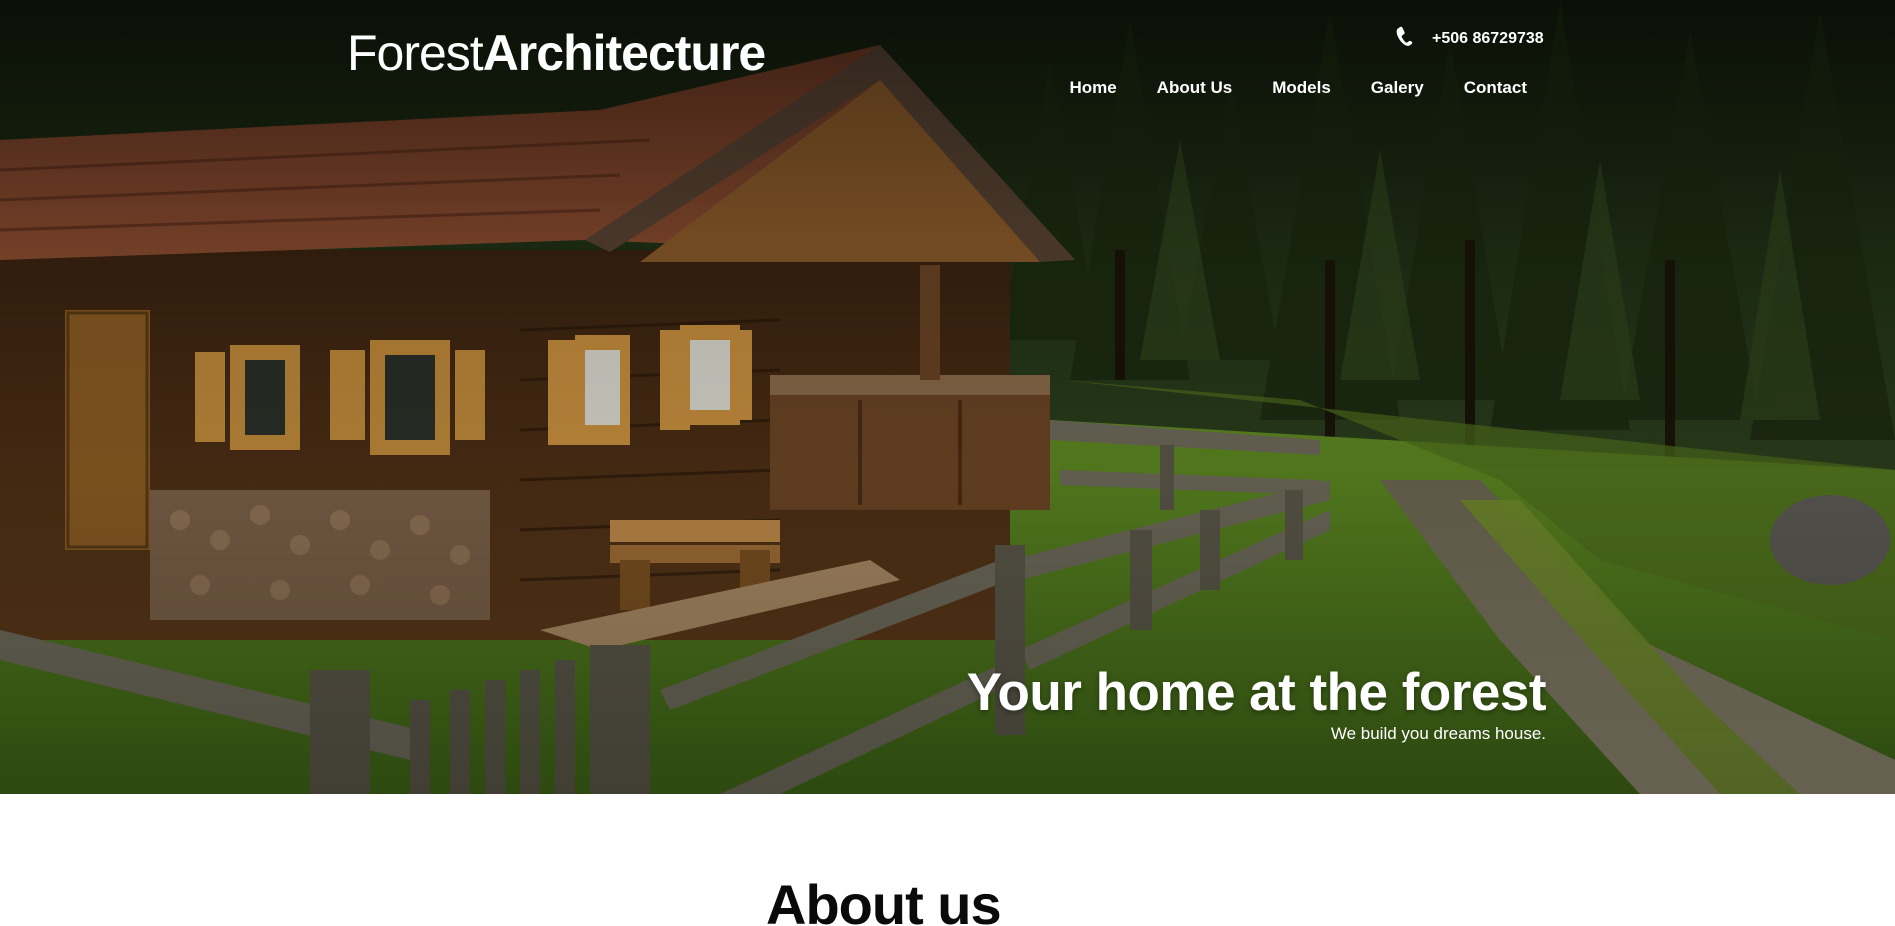 Image resolution: width=1895 pixels, height=926 pixels. I want to click on phone-contact: +506 86729738, so click(1468, 39).